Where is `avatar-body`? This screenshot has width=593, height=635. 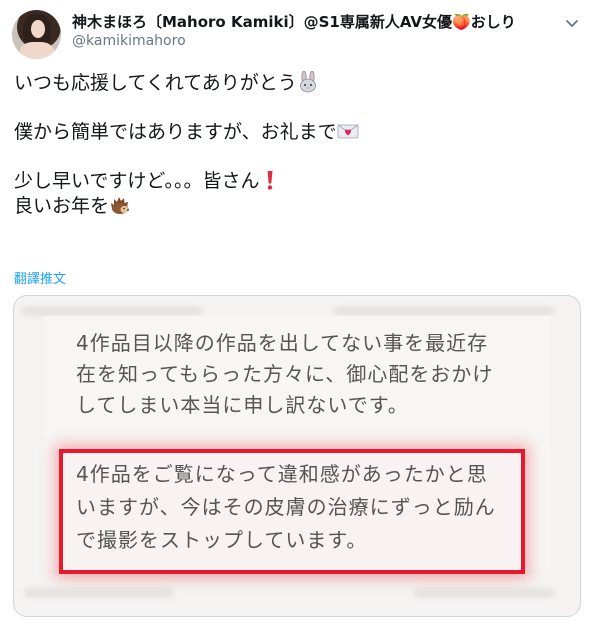
avatar-body is located at coordinates (37, 50).